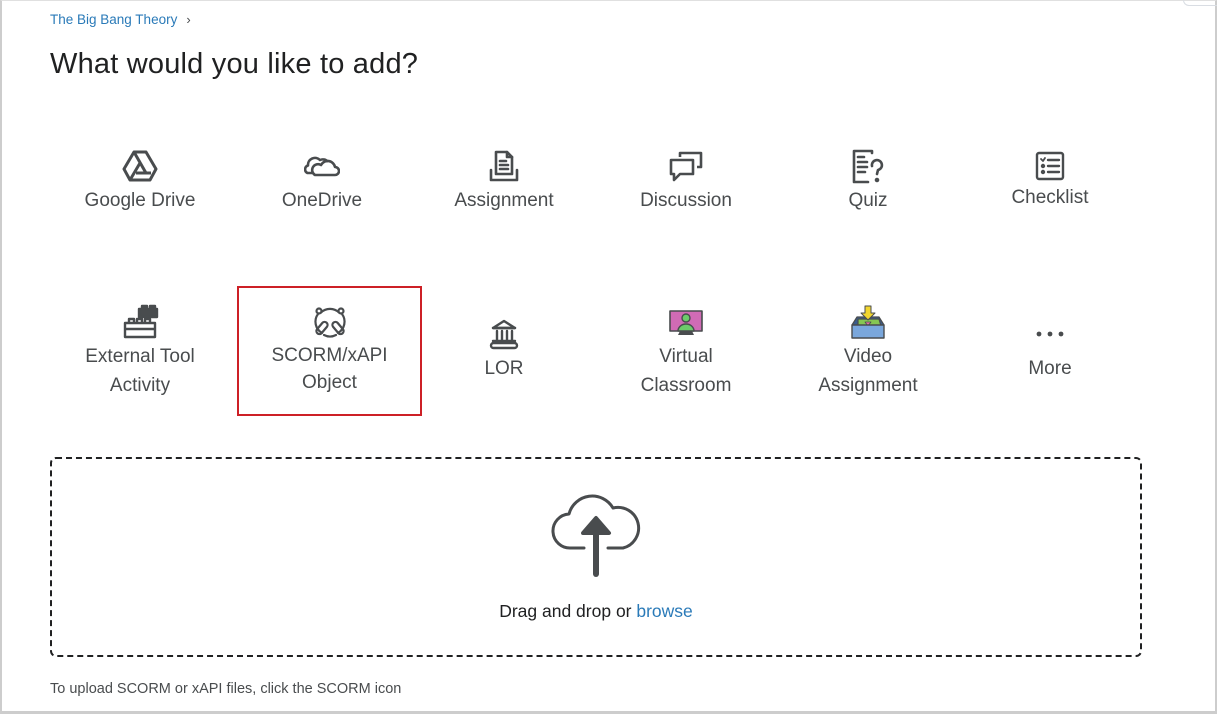  I want to click on video-dropbox-icon, so click(868, 322).